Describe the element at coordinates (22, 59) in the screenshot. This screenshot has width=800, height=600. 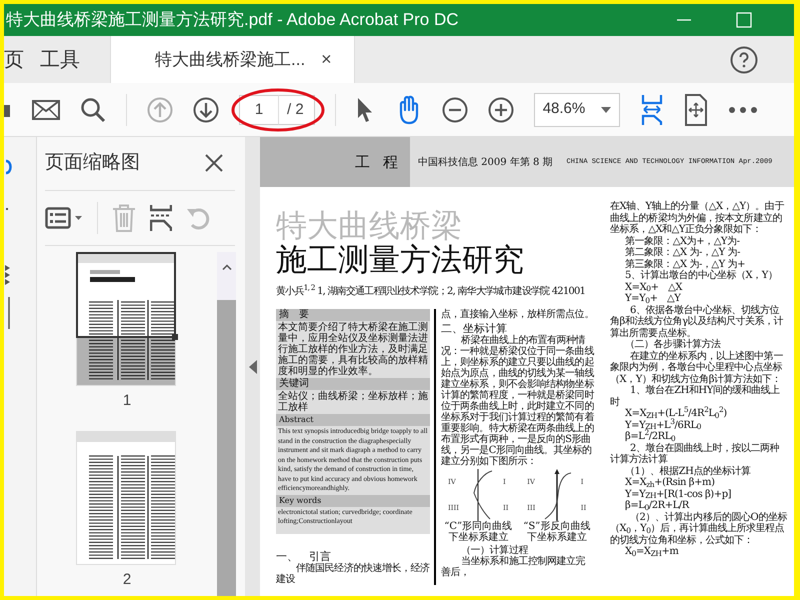
I see `nav-tab: 页` at that location.